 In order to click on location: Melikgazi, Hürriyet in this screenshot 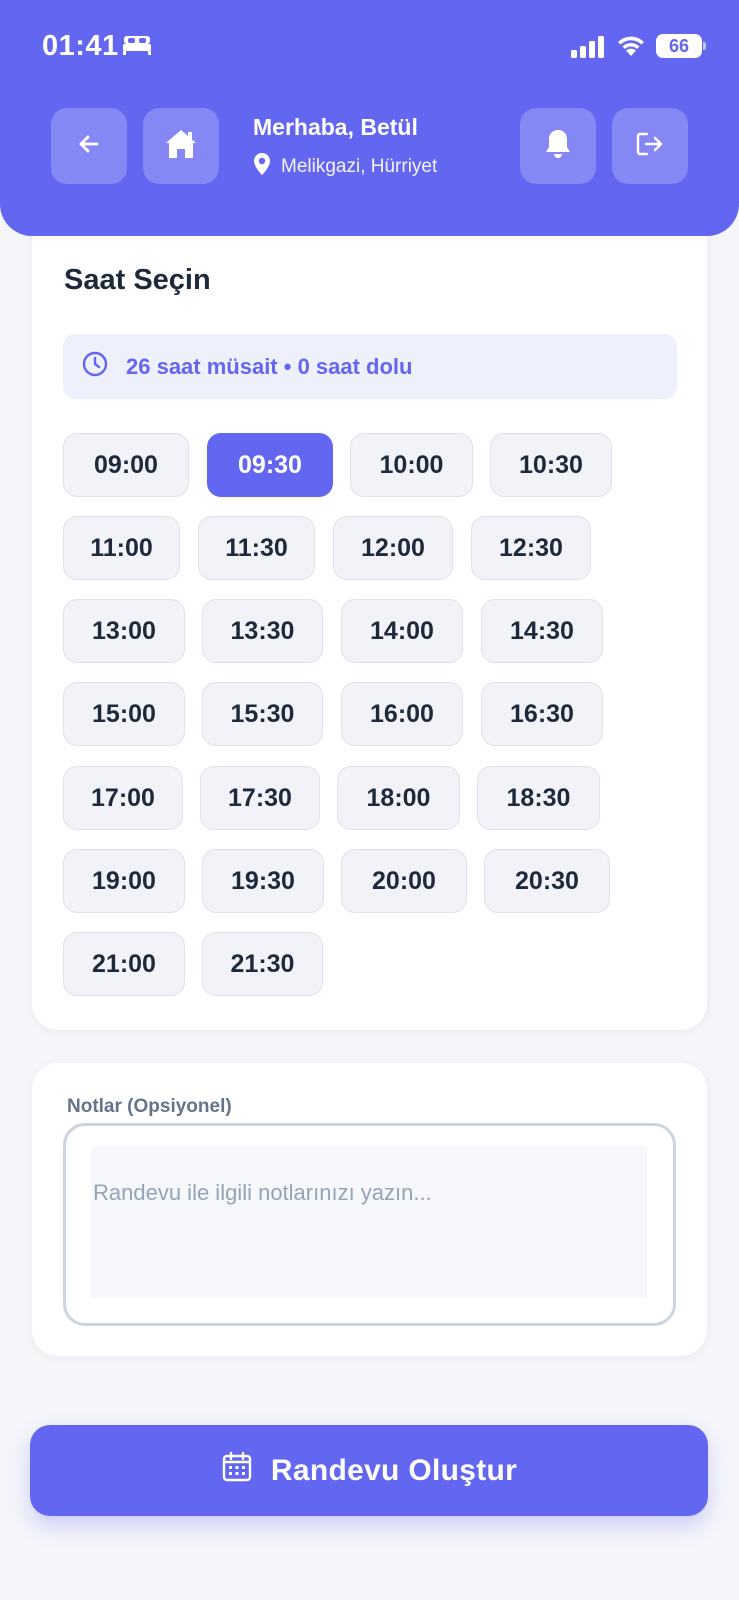, I will do `click(345, 167)`.